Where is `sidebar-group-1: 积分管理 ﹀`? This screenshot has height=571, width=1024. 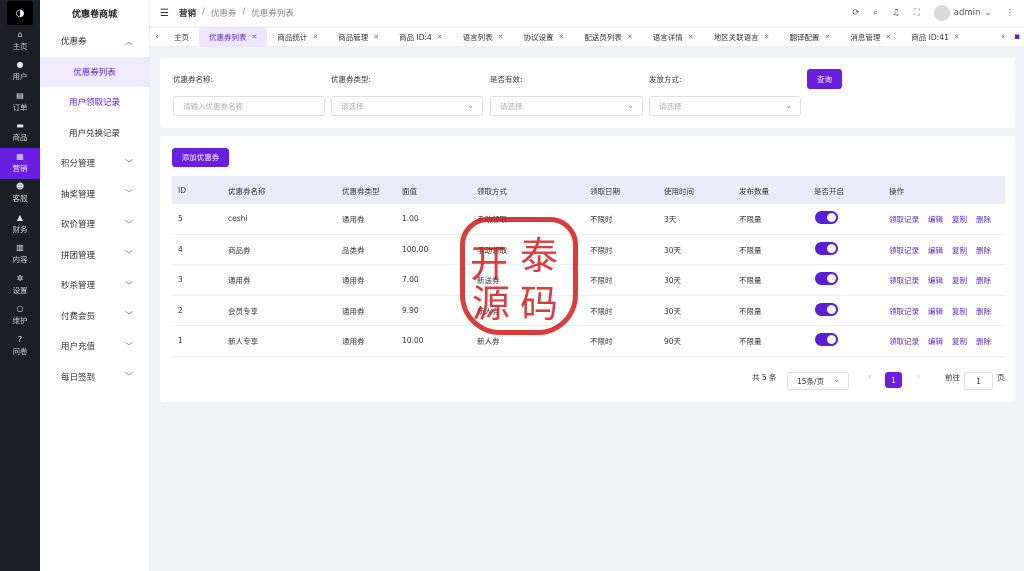 sidebar-group-1: 积分管理 ﹀ is located at coordinates (94, 163).